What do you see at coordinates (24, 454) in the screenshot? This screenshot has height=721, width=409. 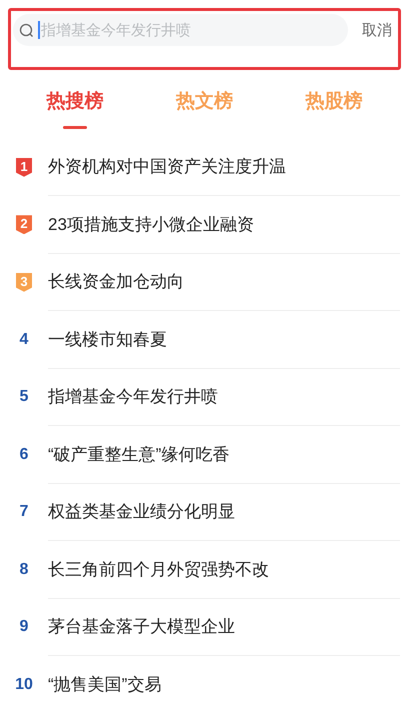 I see `rank-number: 6` at bounding box center [24, 454].